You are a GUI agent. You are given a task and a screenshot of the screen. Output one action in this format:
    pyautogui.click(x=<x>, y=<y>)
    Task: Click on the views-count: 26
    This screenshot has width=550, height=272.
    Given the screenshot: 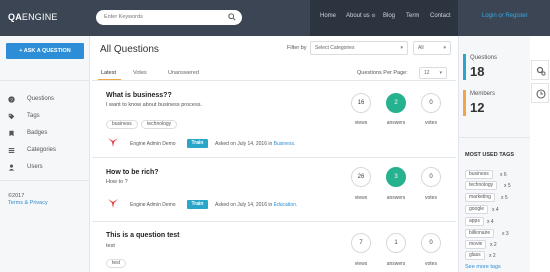 What is the action you would take?
    pyautogui.click(x=361, y=177)
    